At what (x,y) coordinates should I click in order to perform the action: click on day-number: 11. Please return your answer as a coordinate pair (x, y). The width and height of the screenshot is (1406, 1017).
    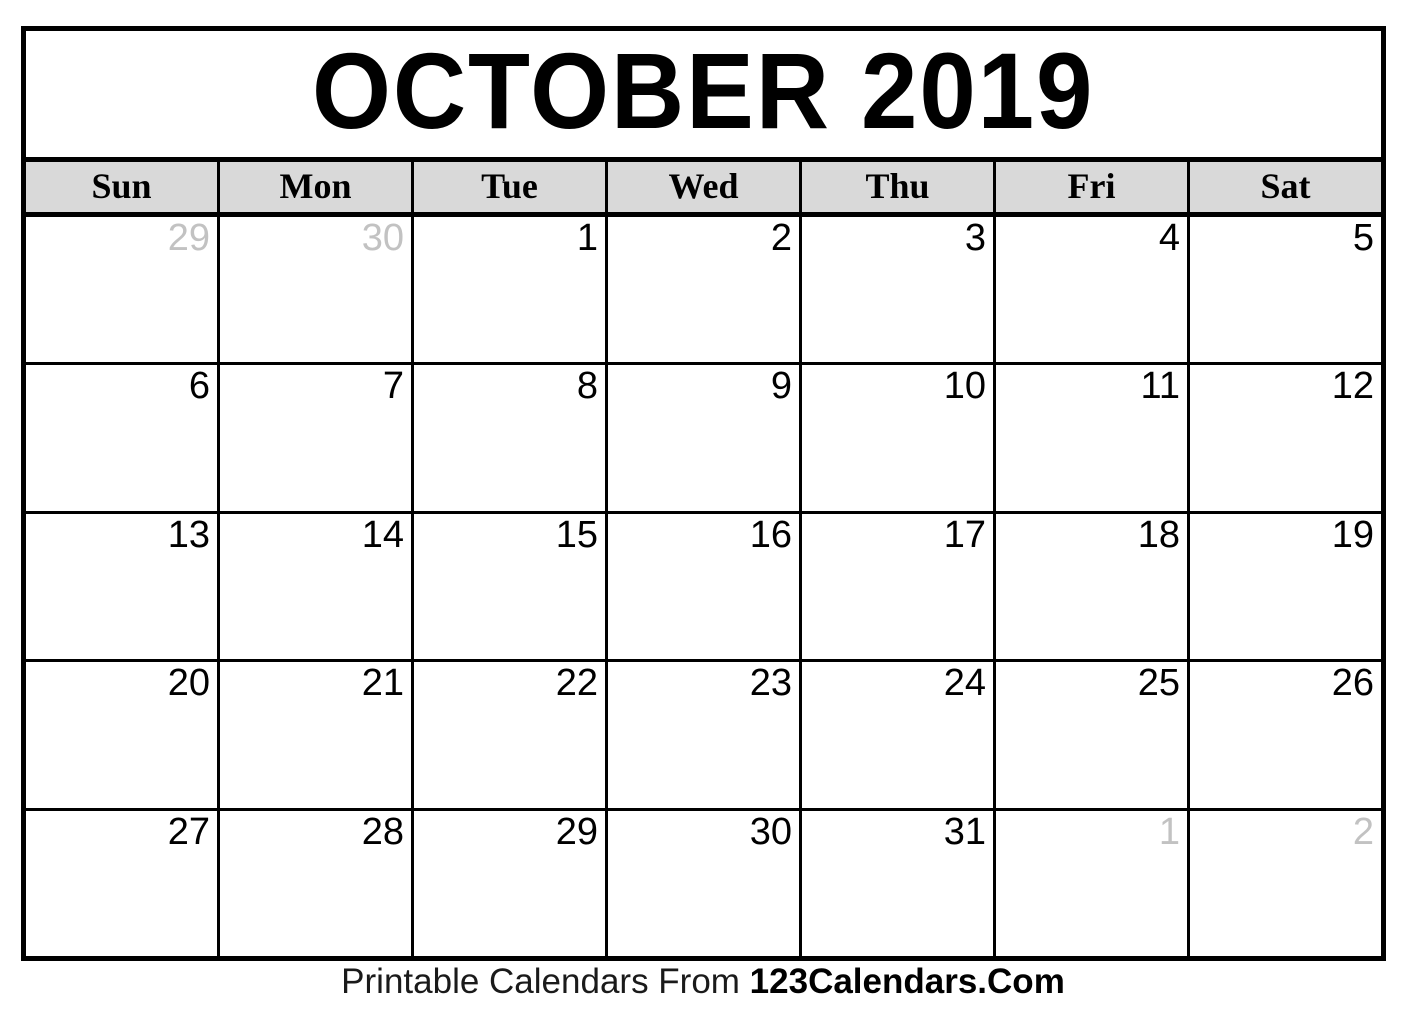
    Looking at the image, I should click on (1160, 386).